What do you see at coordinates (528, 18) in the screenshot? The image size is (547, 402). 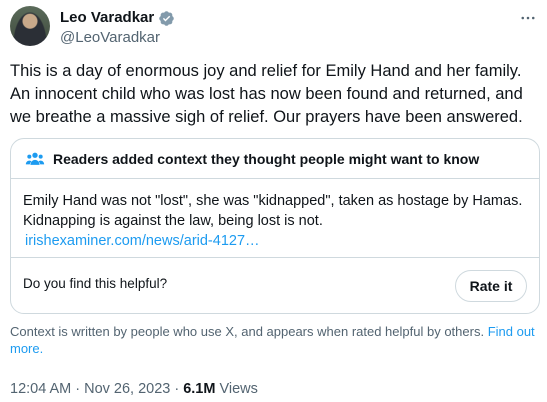 I see `more-horizontal-icon` at bounding box center [528, 18].